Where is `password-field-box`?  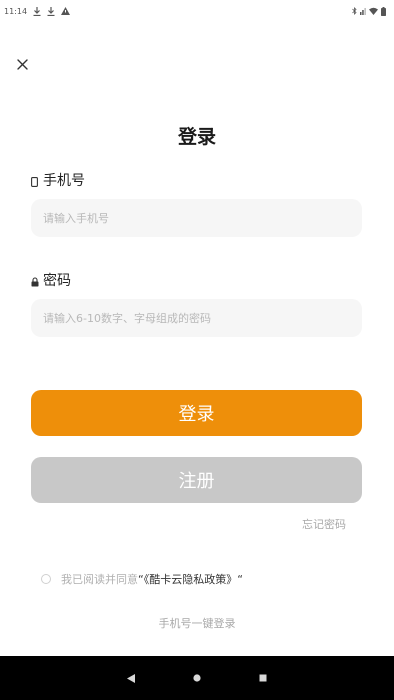 password-field-box is located at coordinates (196, 318).